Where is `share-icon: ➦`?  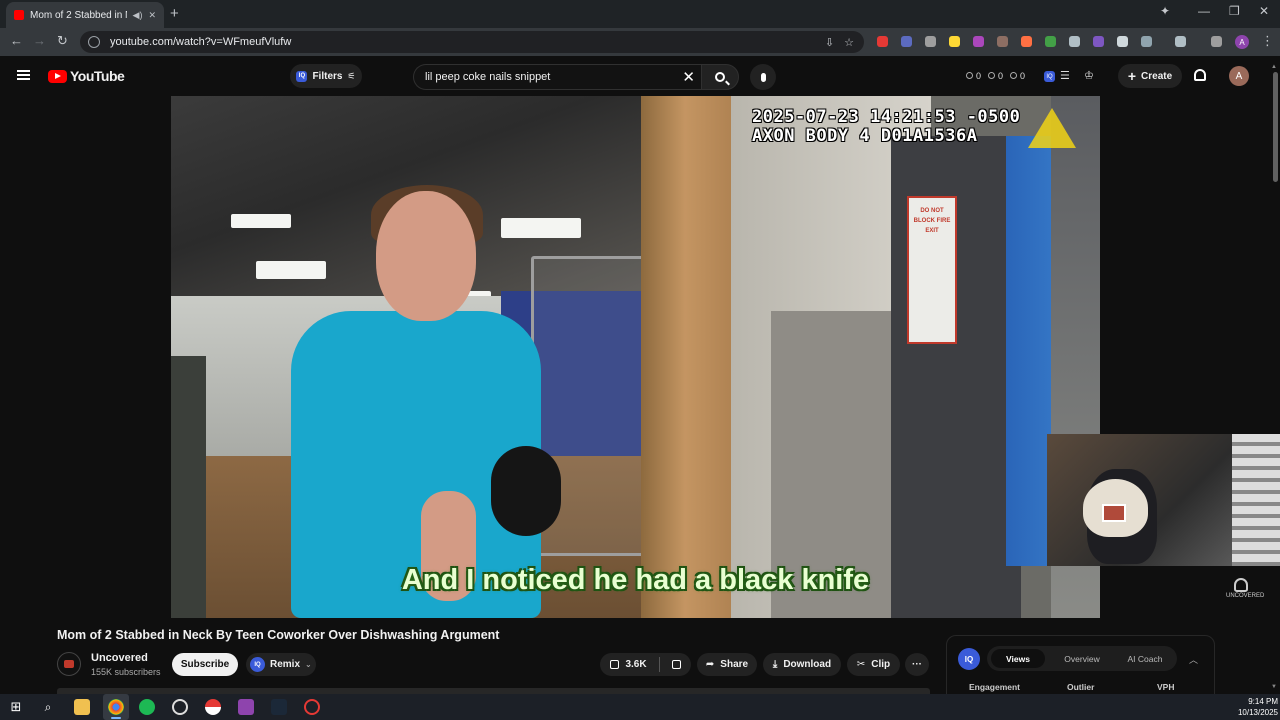 share-icon: ➦ is located at coordinates (710, 664).